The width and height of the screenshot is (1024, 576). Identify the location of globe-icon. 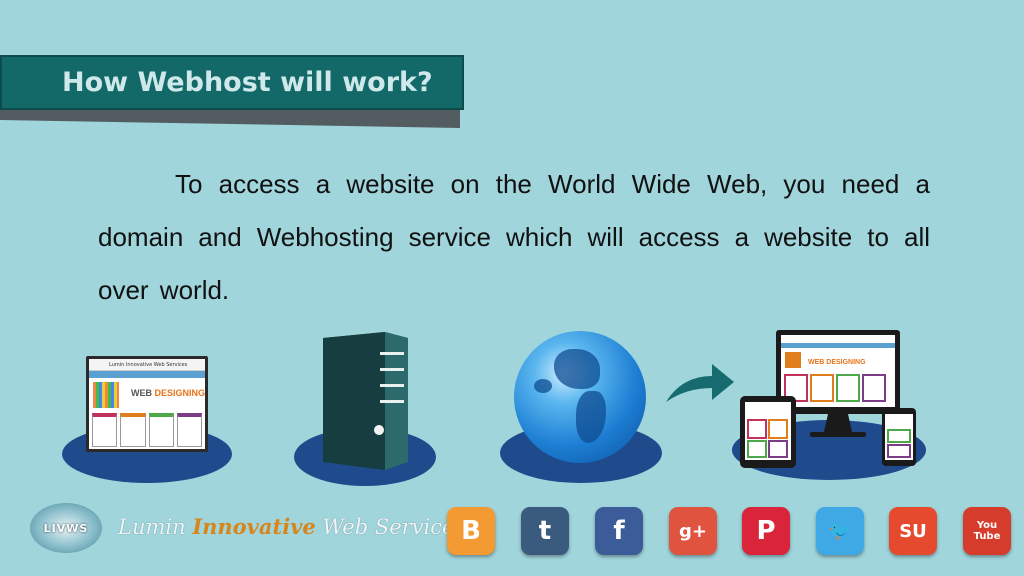
(580, 397).